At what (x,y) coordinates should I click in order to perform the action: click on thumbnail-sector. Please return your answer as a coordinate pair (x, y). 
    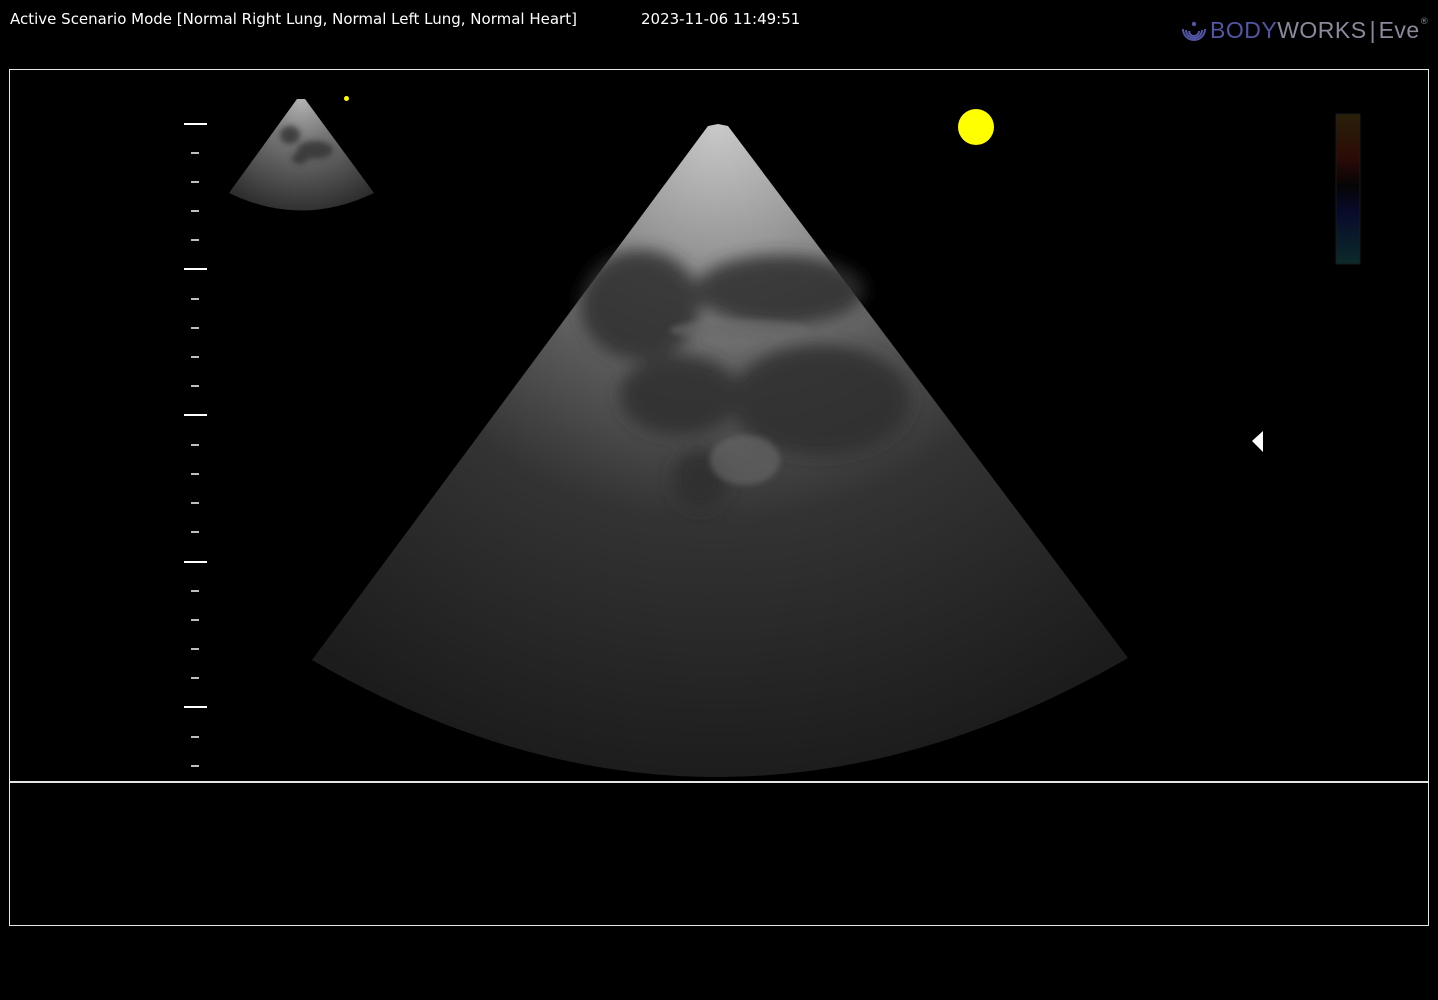
    Looking at the image, I should click on (301, 155).